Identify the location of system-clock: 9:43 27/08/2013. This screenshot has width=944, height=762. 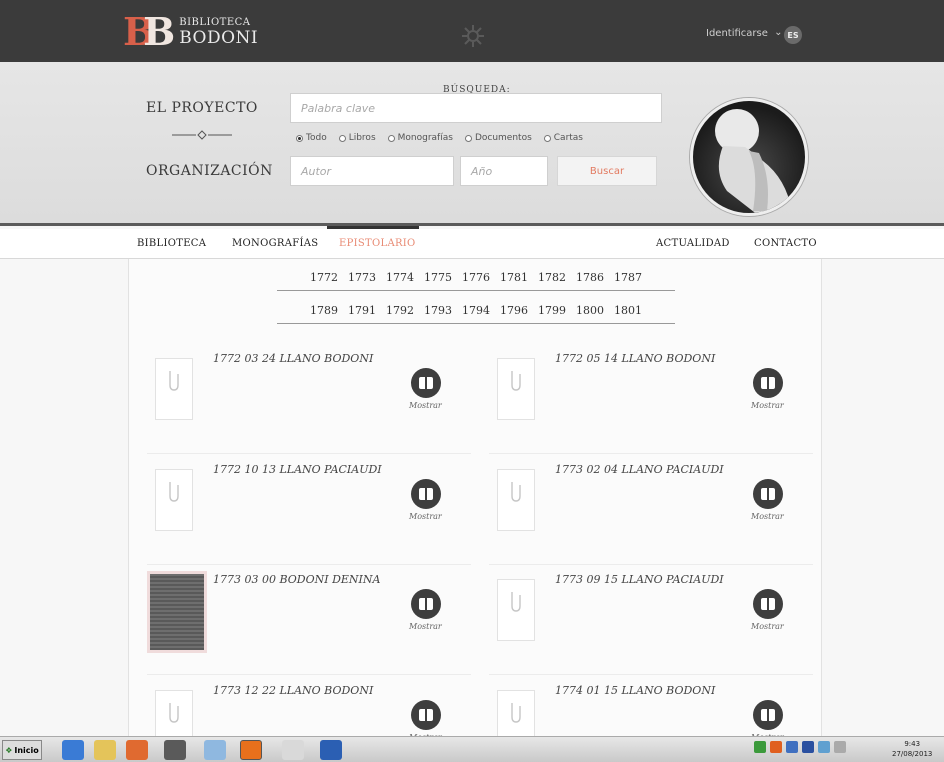
(912, 749).